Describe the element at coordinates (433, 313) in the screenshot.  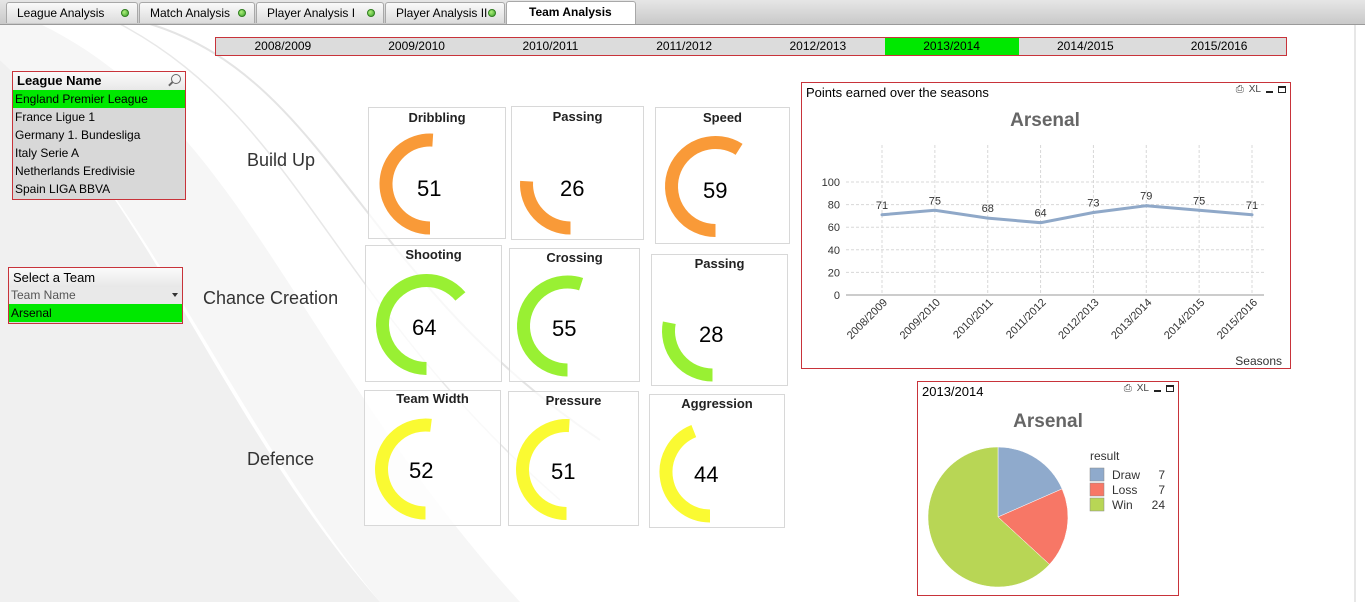
I see `gauge-shooting: Shooting 64` at that location.